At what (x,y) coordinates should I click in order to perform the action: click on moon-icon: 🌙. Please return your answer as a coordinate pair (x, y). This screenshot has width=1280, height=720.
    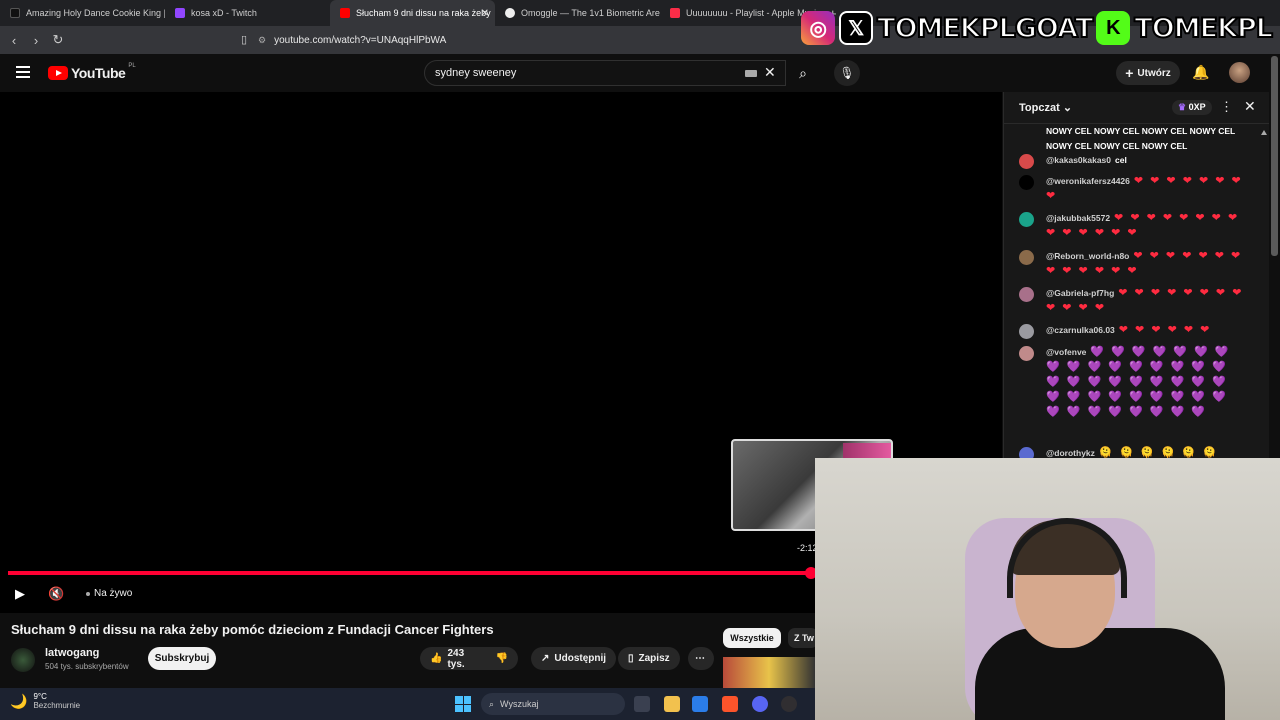
    Looking at the image, I should click on (19, 700).